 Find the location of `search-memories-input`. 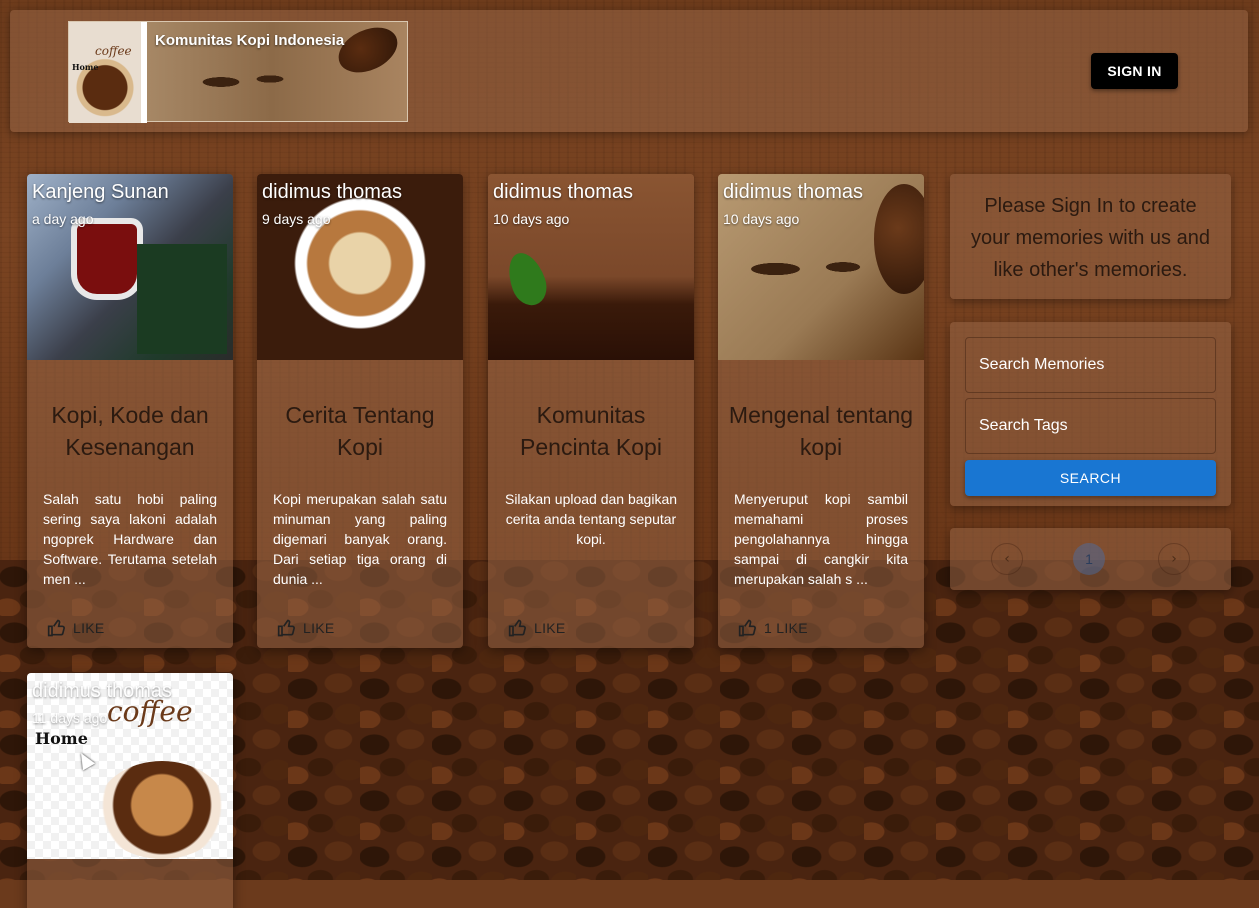

search-memories-input is located at coordinates (1090, 365).